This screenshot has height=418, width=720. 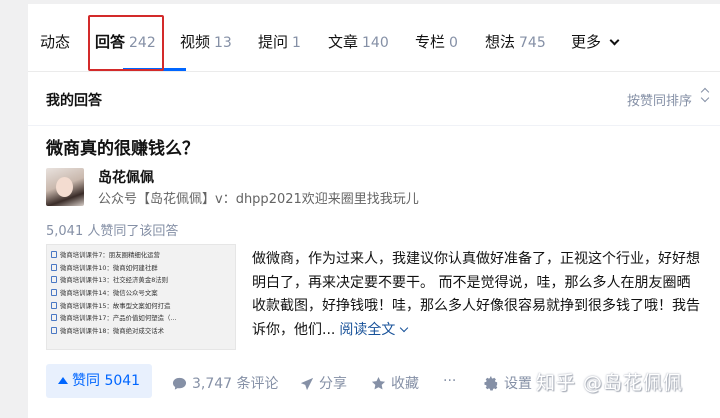 What do you see at coordinates (112, 231) in the screenshot?
I see `vote-summary: 5,041 人赞同了该回答` at bounding box center [112, 231].